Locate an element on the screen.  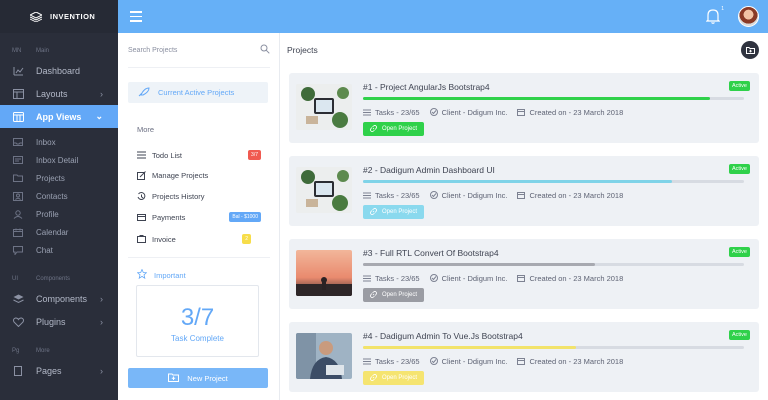
sidebar-item-pages: Pages › is located at coordinates (59, 370).